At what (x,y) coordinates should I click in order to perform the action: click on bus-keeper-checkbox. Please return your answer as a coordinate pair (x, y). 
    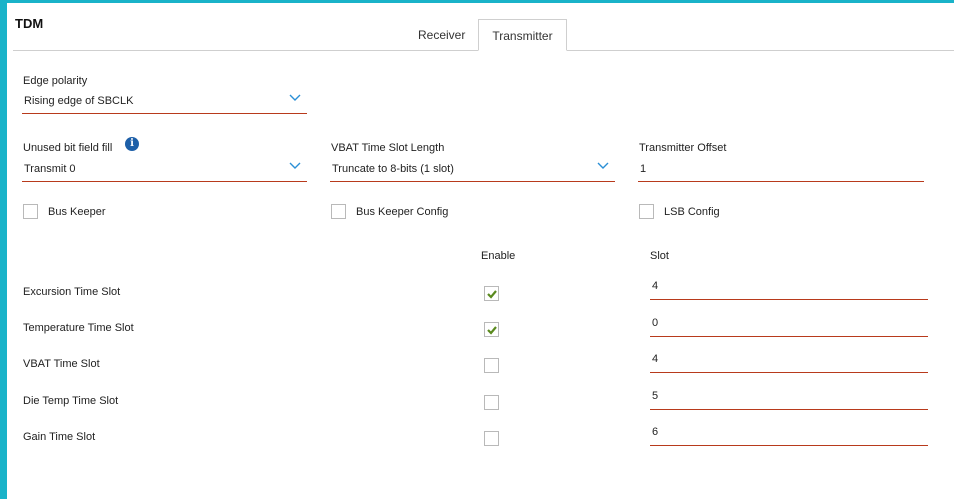
    Looking at the image, I should click on (30, 211).